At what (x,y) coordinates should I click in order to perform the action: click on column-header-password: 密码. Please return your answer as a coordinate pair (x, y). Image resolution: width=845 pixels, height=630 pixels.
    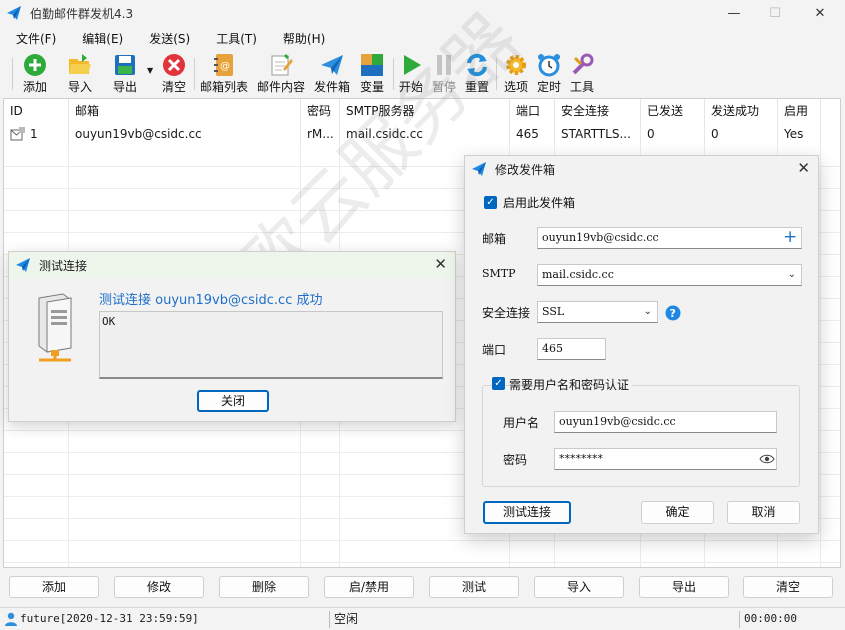
    Looking at the image, I should click on (320, 111).